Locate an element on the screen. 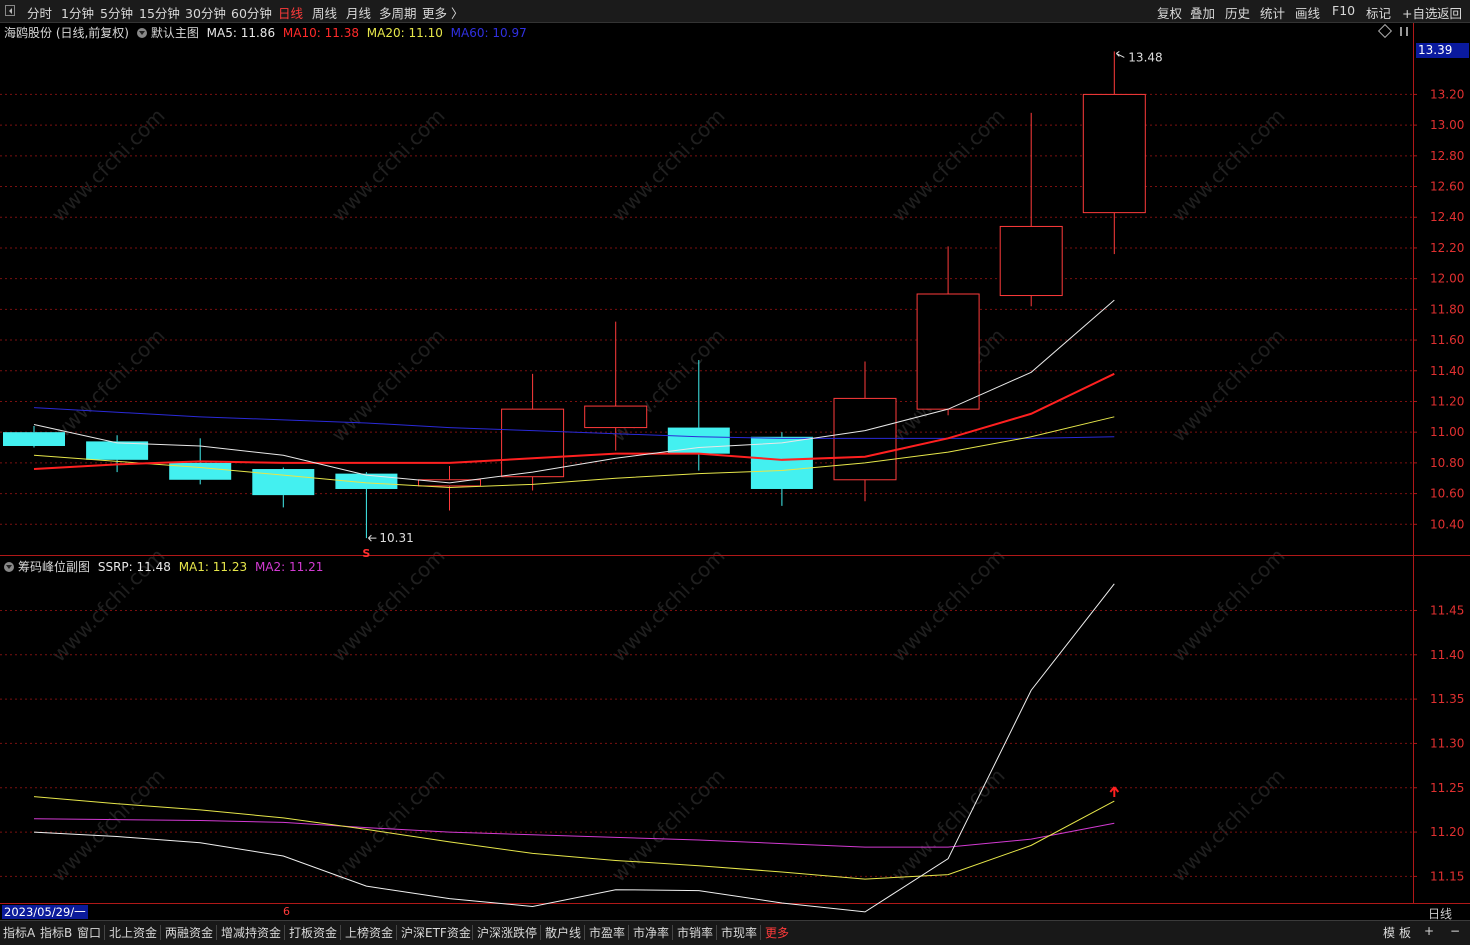  tab-retail-line: 散户线 is located at coordinates (563, 932).